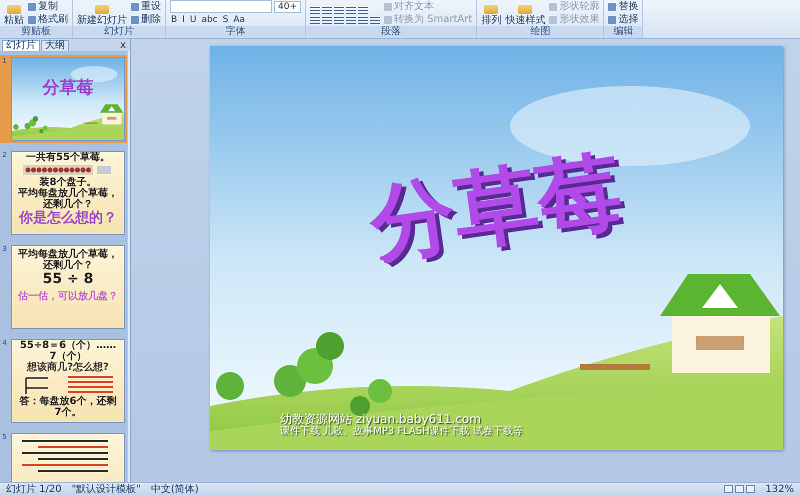 The image size is (800, 495). What do you see at coordinates (380, 419) in the screenshot?
I see `website-text: 幼教资源网站 ziyuan.baby611.com` at bounding box center [380, 419].